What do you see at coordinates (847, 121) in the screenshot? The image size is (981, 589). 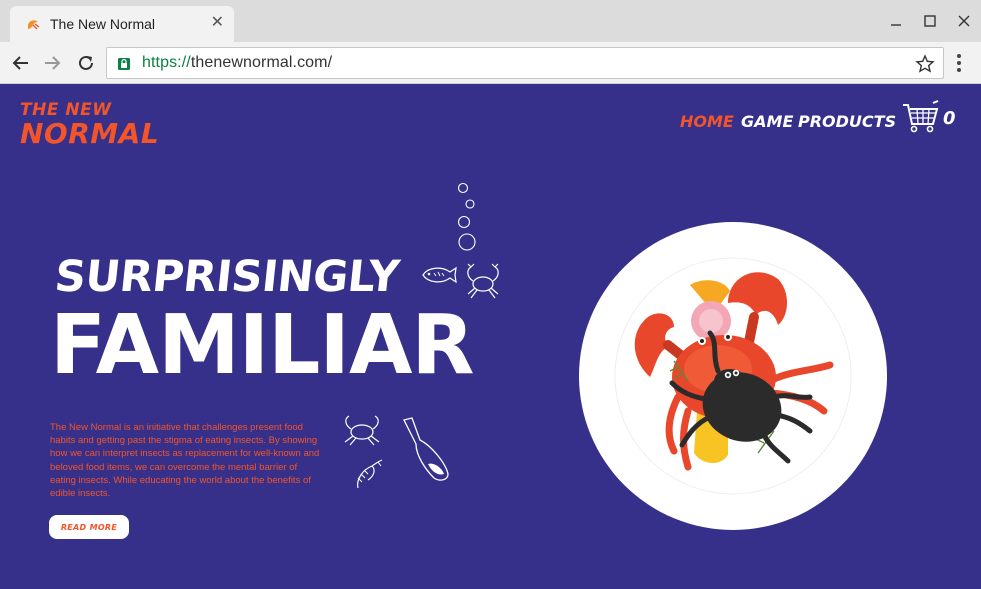 I see `nav-products: PRODUCTS` at bounding box center [847, 121].